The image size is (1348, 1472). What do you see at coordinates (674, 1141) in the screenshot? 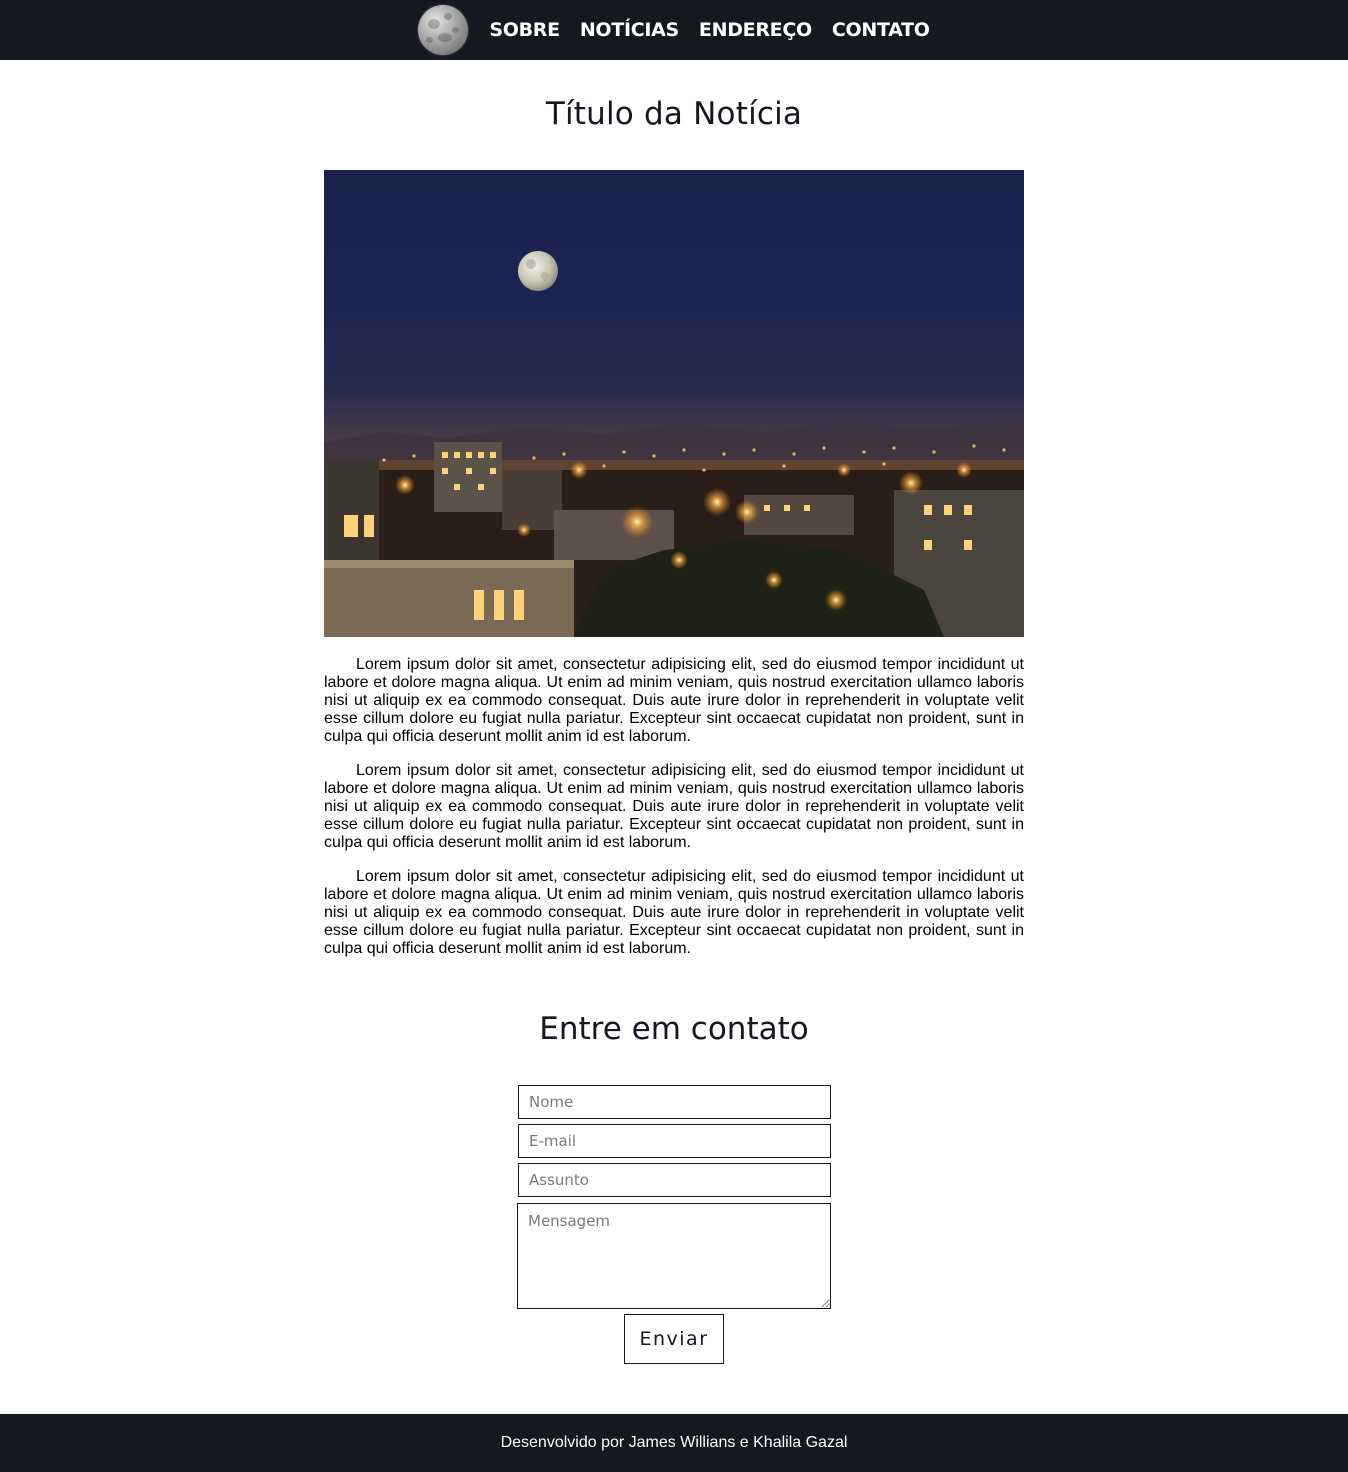
I see `email-field` at bounding box center [674, 1141].